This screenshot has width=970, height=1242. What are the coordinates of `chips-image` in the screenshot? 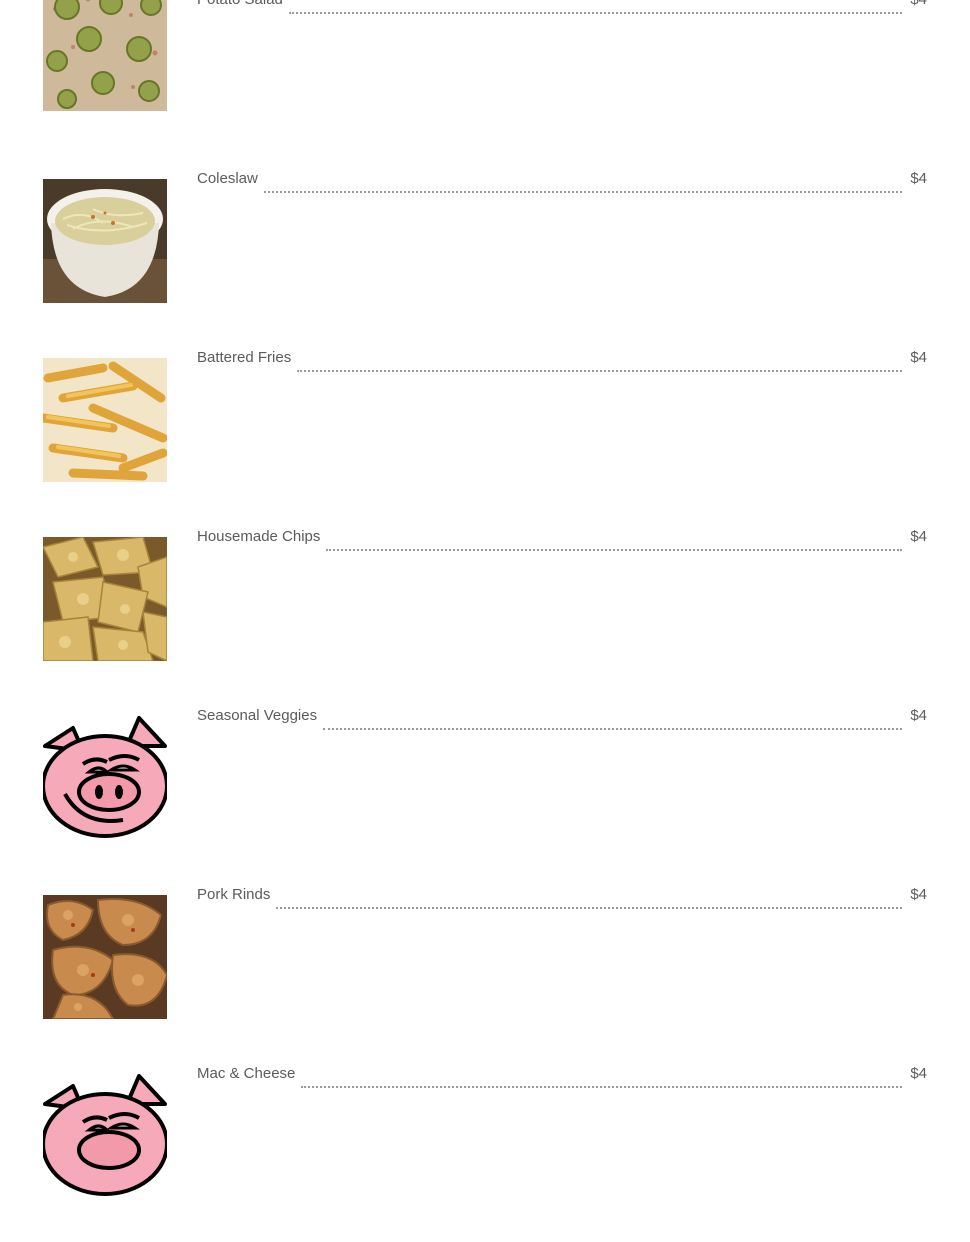 It's located at (105, 599).